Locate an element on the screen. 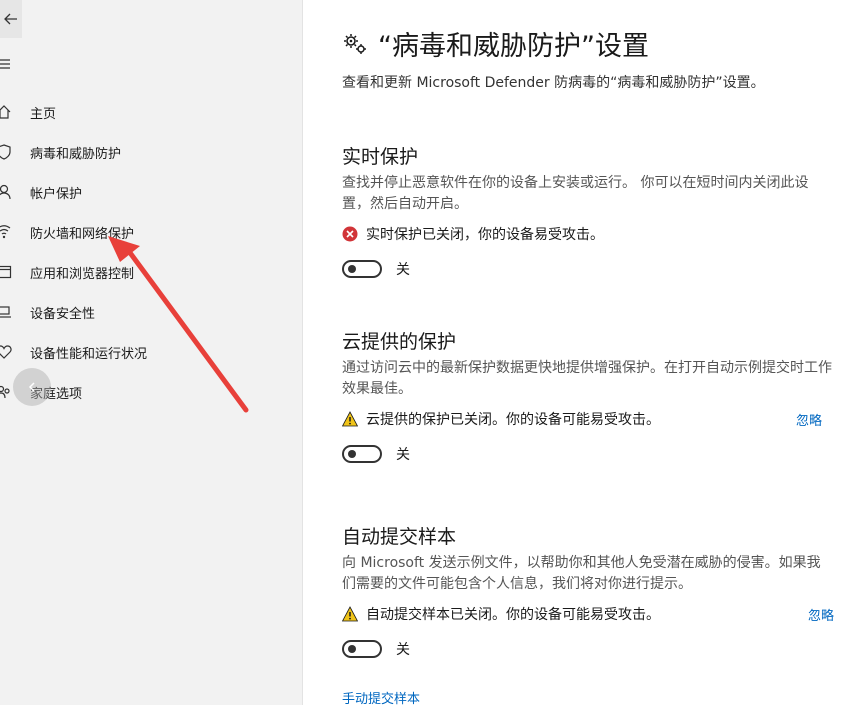 The image size is (841, 707). sidebar-item-label: 帐户保护 is located at coordinates (56, 194).